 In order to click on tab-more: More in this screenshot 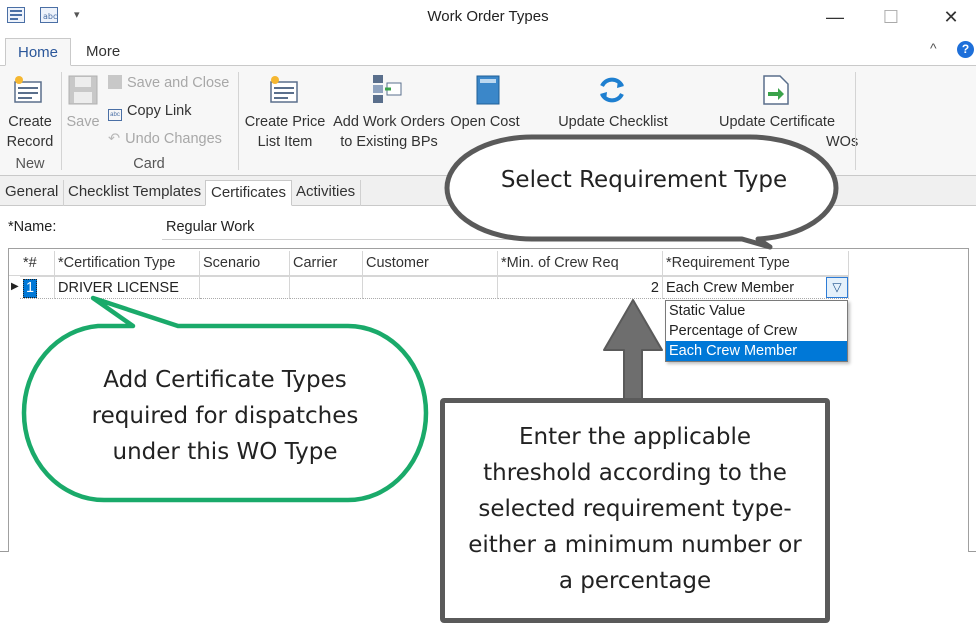, I will do `click(103, 52)`.